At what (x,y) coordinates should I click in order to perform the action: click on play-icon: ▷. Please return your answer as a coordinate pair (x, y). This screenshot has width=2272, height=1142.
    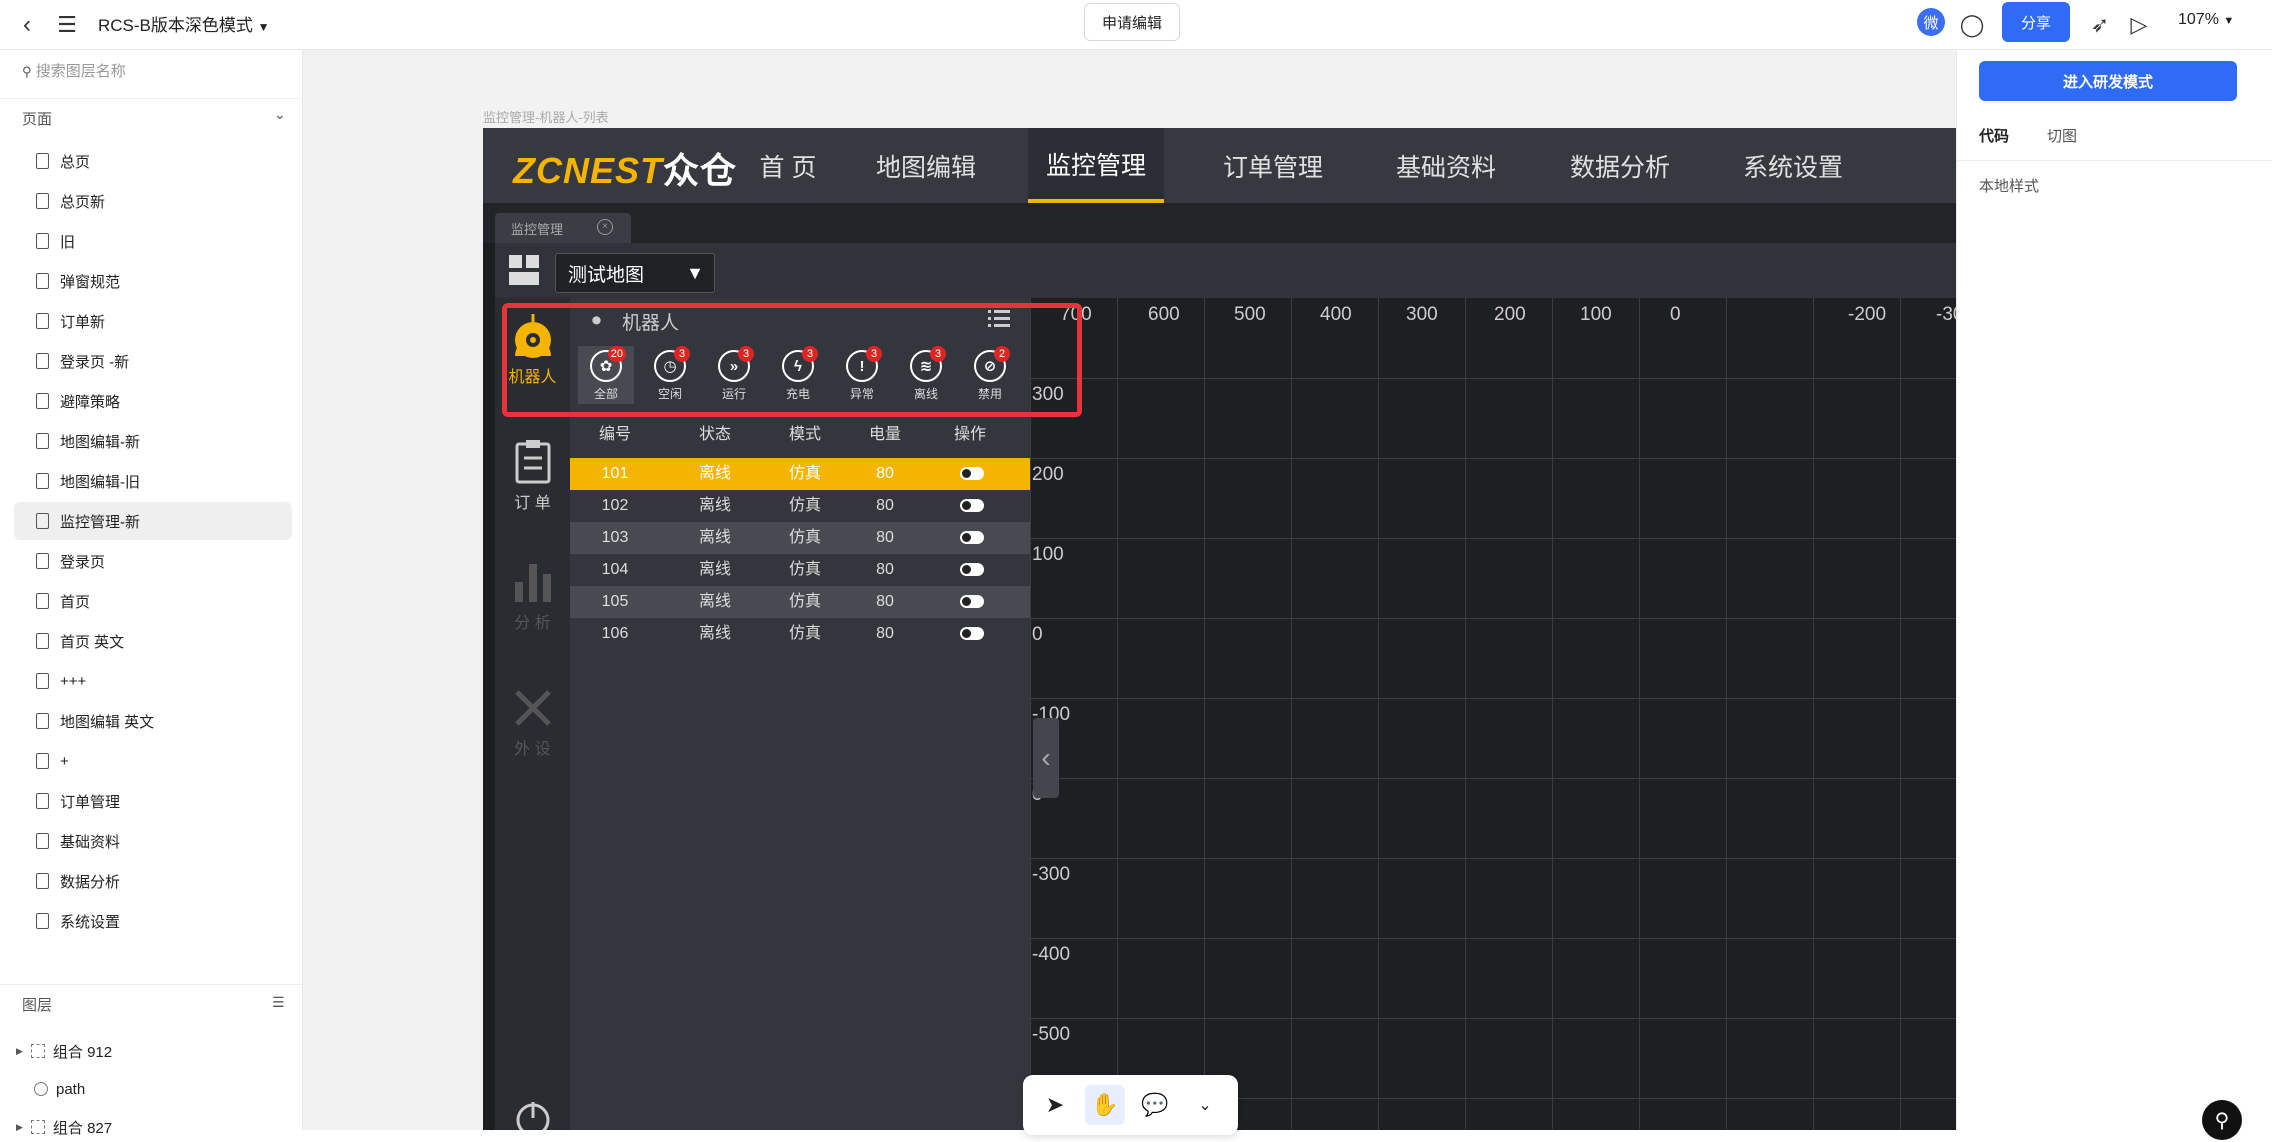
    Looking at the image, I should click on (2139, 25).